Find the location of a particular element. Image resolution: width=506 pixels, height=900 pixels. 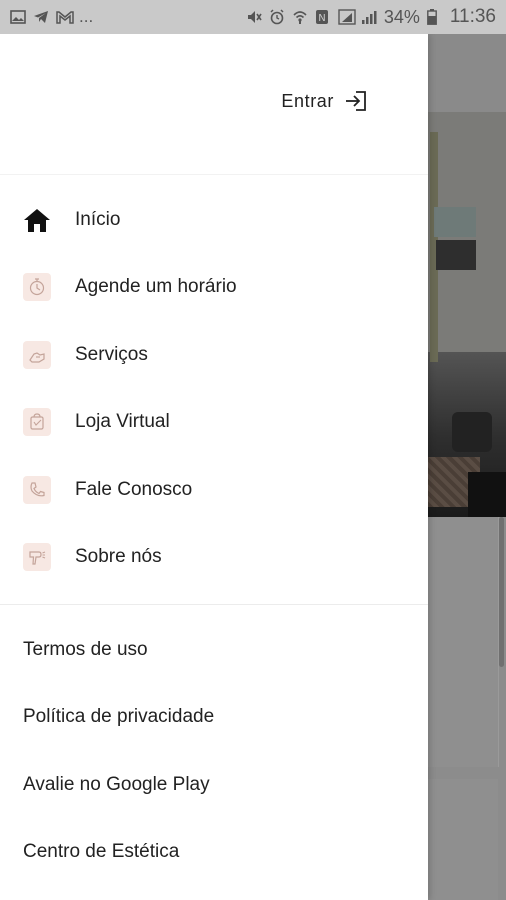

background-scrollbar is located at coordinates (501, 592).